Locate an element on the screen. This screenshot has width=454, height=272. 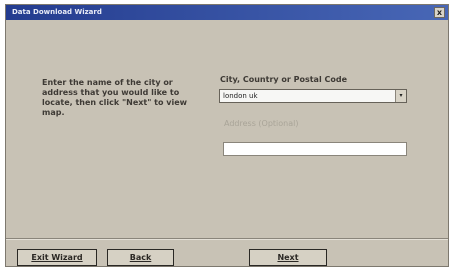
city-value: london uk is located at coordinates (240, 96).